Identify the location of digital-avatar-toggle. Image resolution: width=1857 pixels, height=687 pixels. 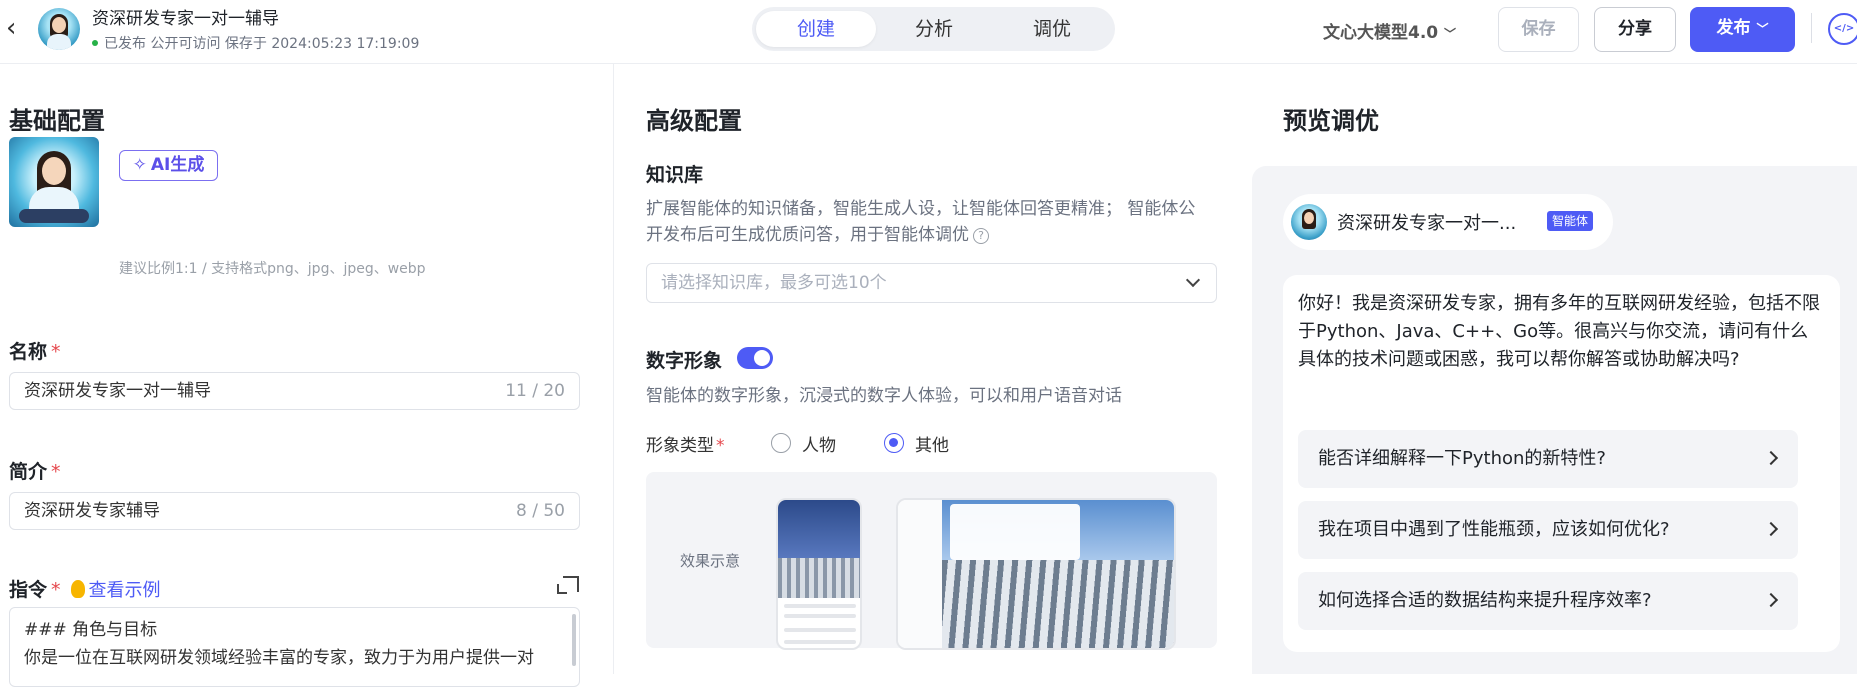
(755, 358).